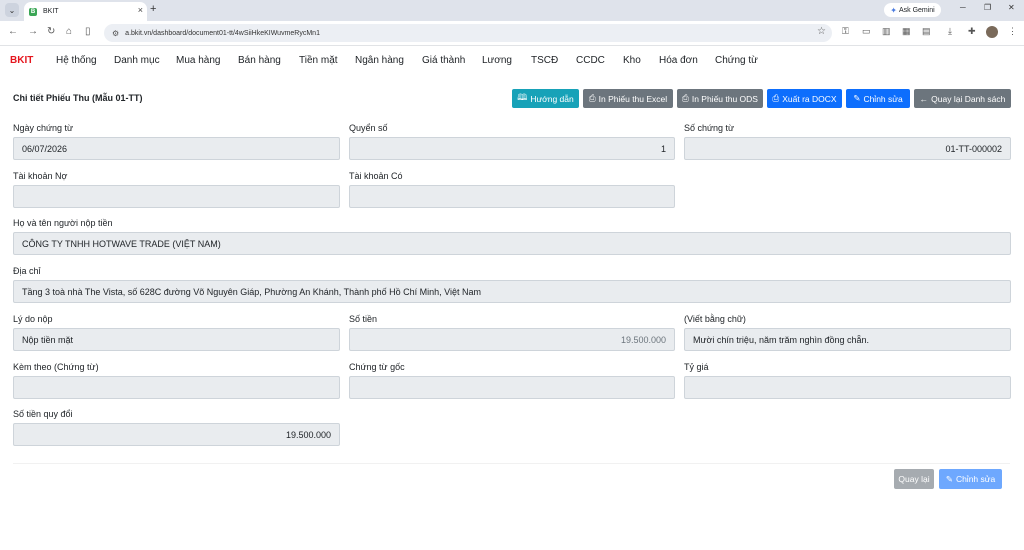 Image resolution: width=1024 pixels, height=550 pixels. I want to click on grid-icon: ▤, so click(926, 31).